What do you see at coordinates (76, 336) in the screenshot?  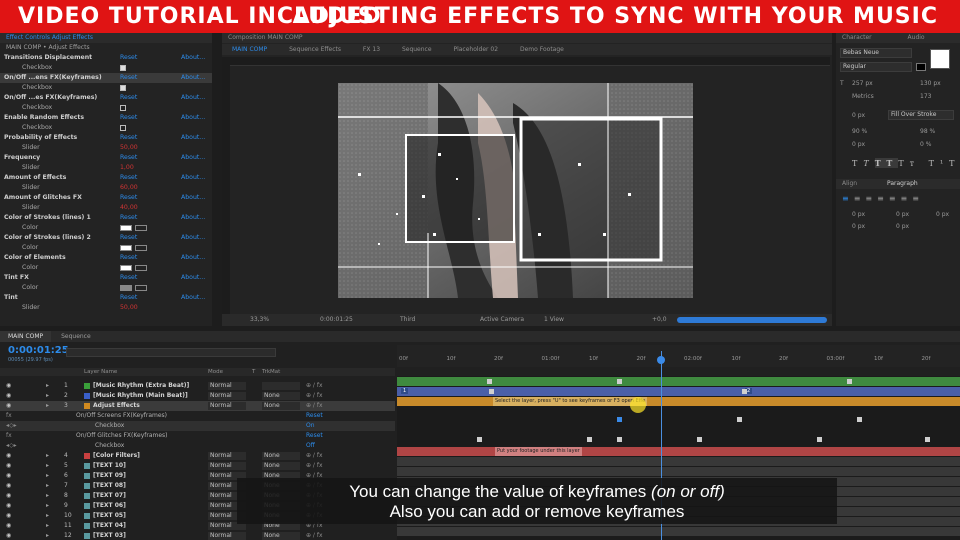 I see `timeline-tab-sequence: Sequence` at bounding box center [76, 336].